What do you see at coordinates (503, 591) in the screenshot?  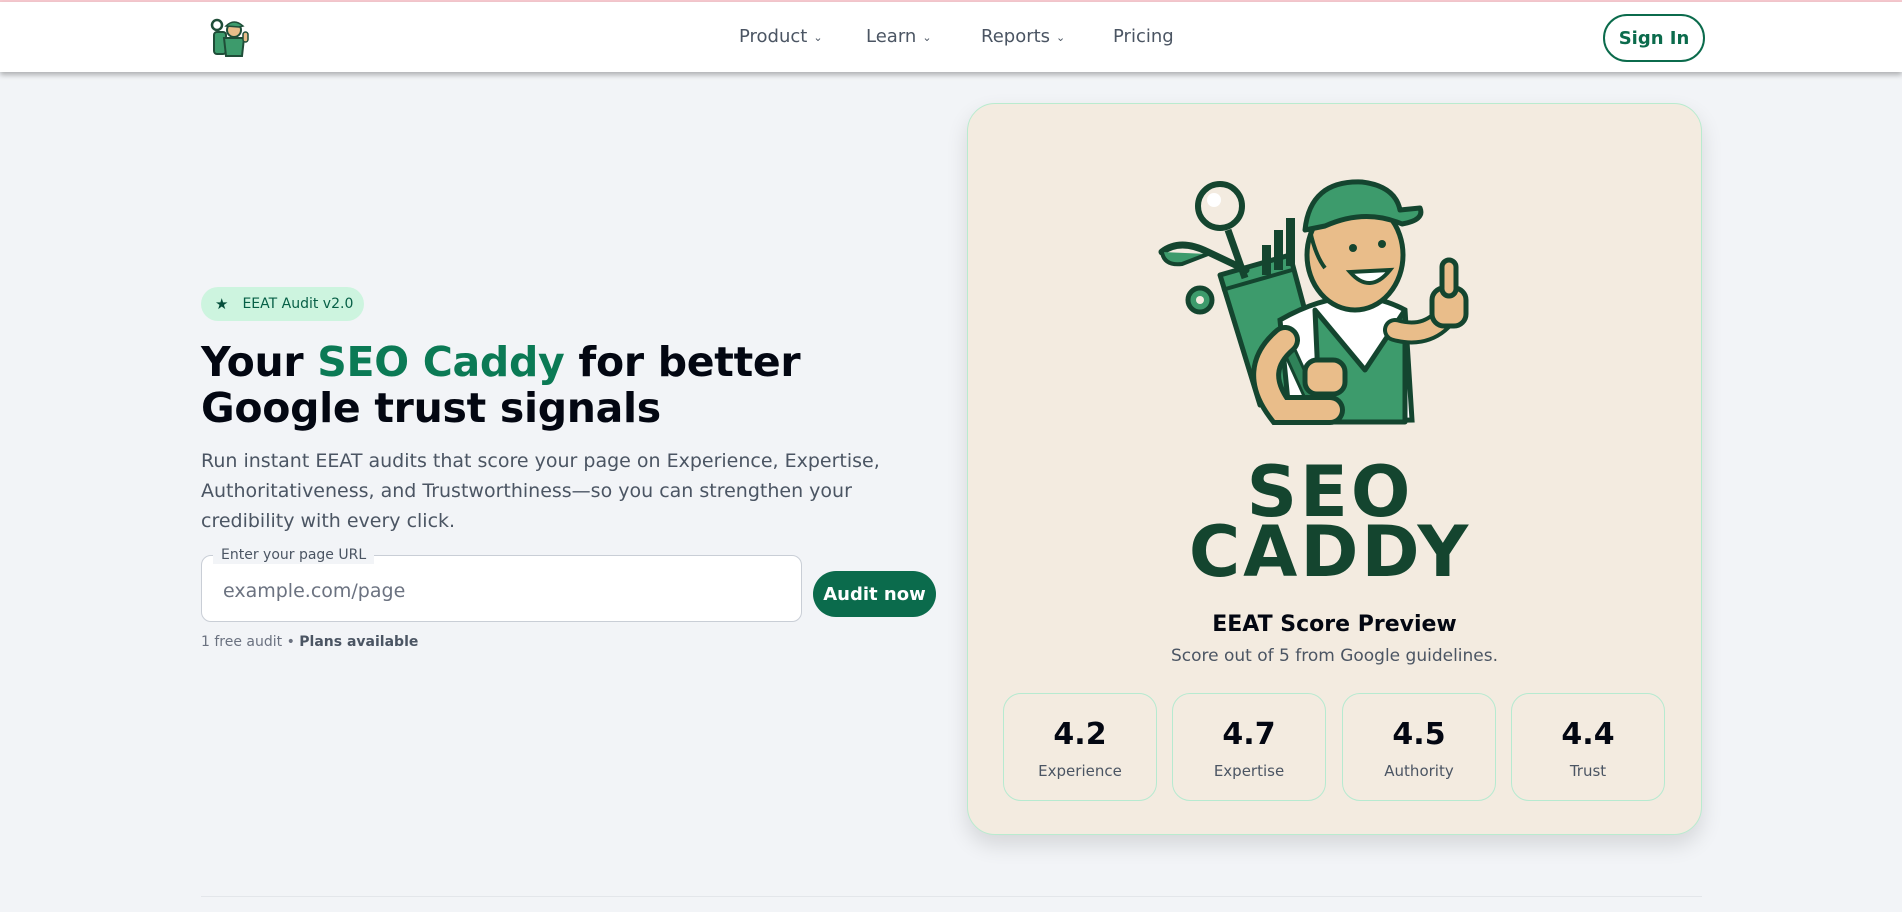 I see `url-input` at bounding box center [503, 591].